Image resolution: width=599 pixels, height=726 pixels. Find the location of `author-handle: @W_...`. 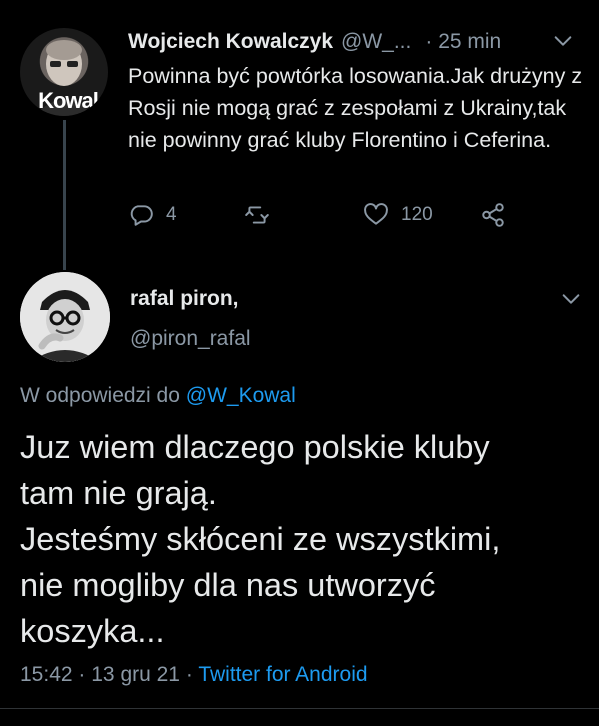

author-handle: @W_... is located at coordinates (376, 42).